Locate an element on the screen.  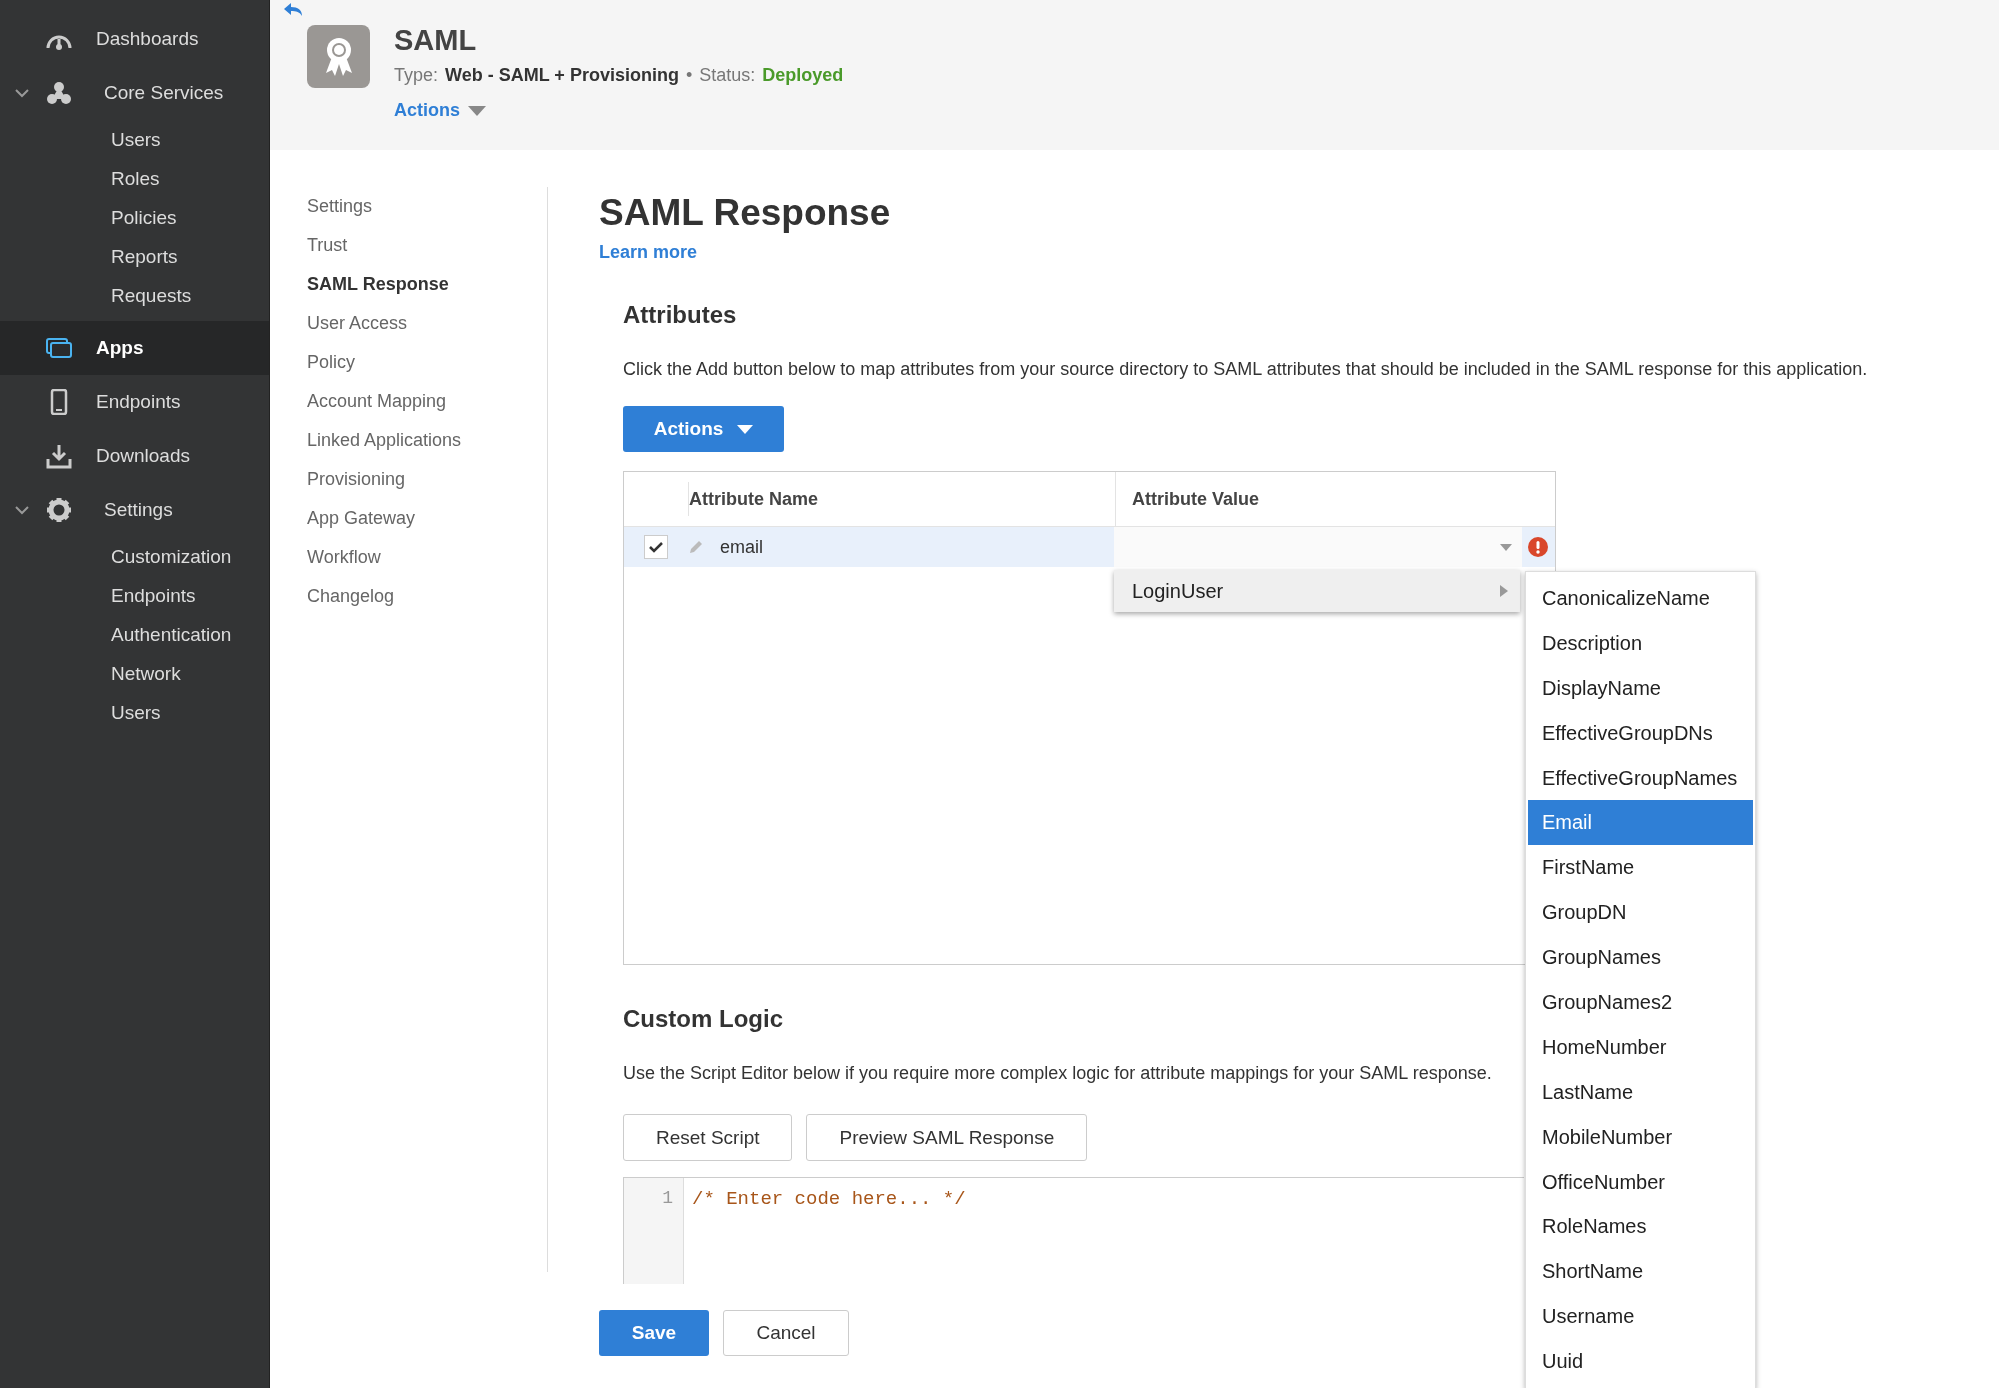
line-number: 1 is located at coordinates (654, 1231).